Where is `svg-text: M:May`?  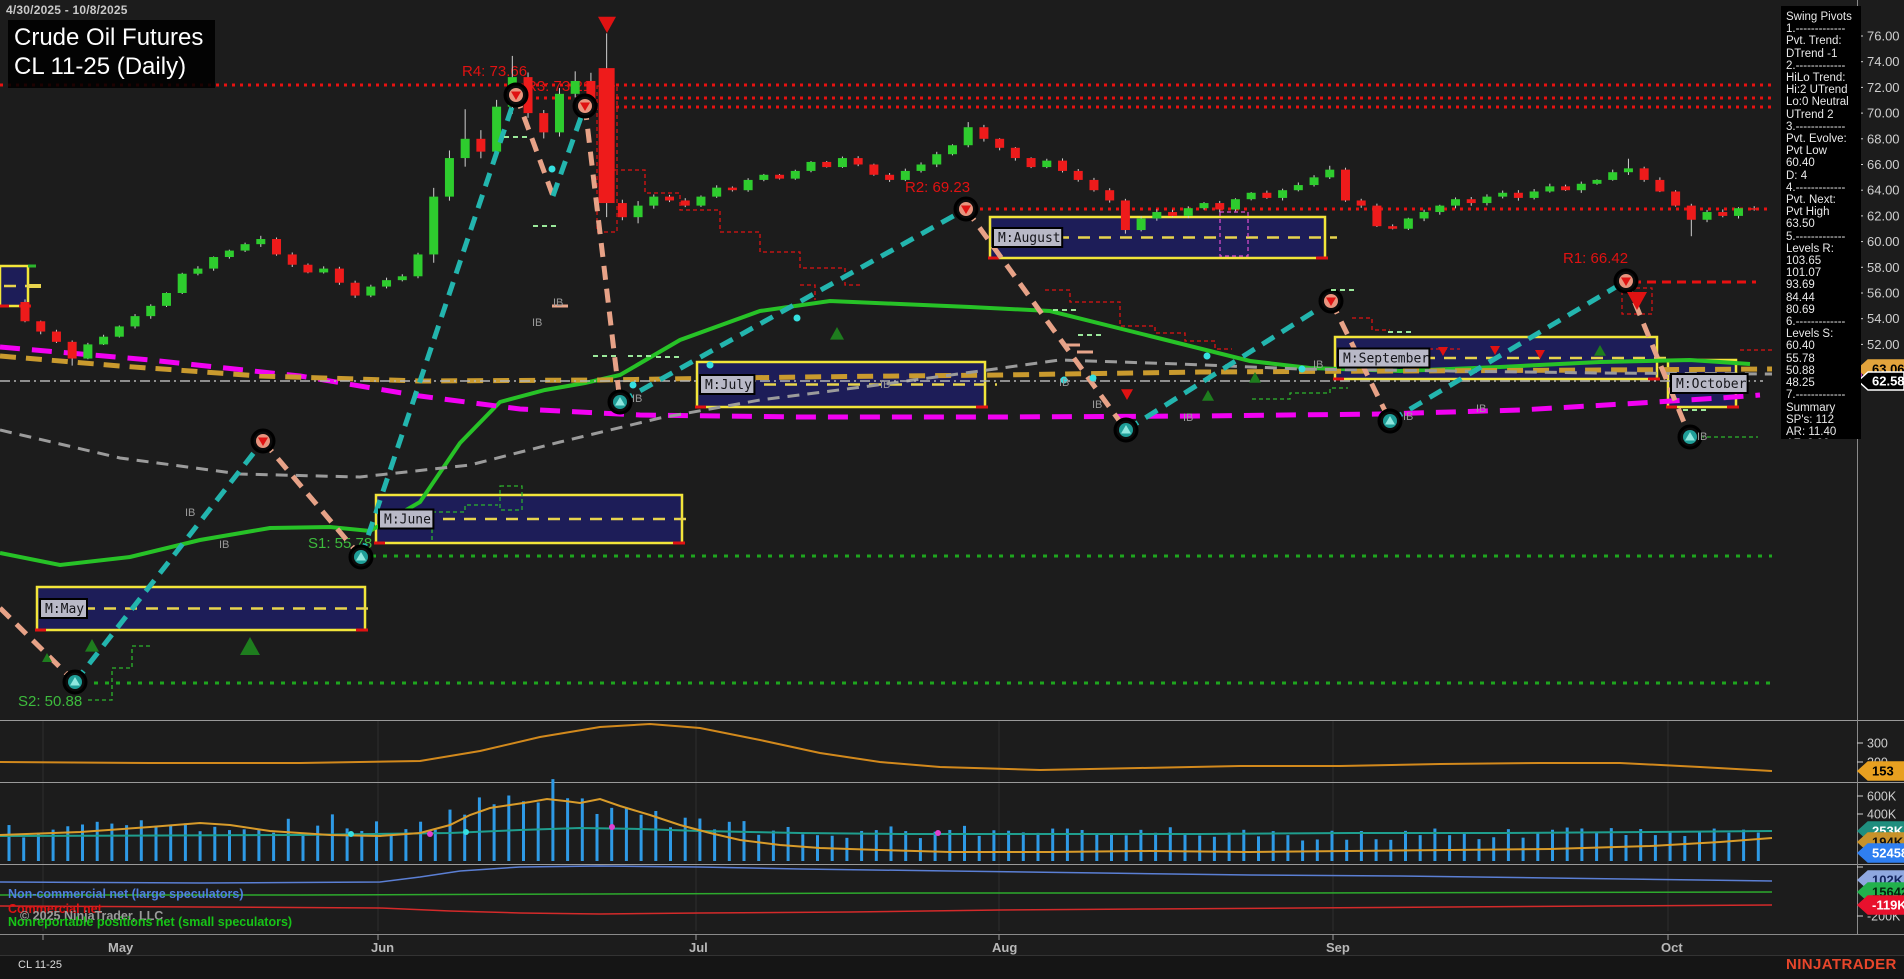 svg-text: M:May is located at coordinates (64, 609).